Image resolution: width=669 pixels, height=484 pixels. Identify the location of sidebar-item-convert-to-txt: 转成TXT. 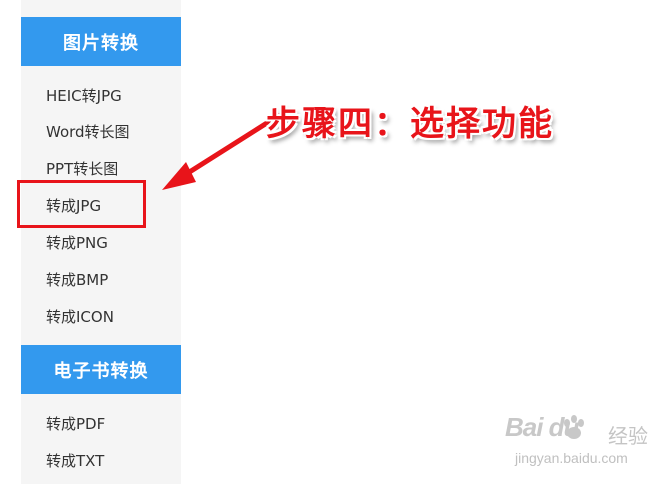
(75, 461).